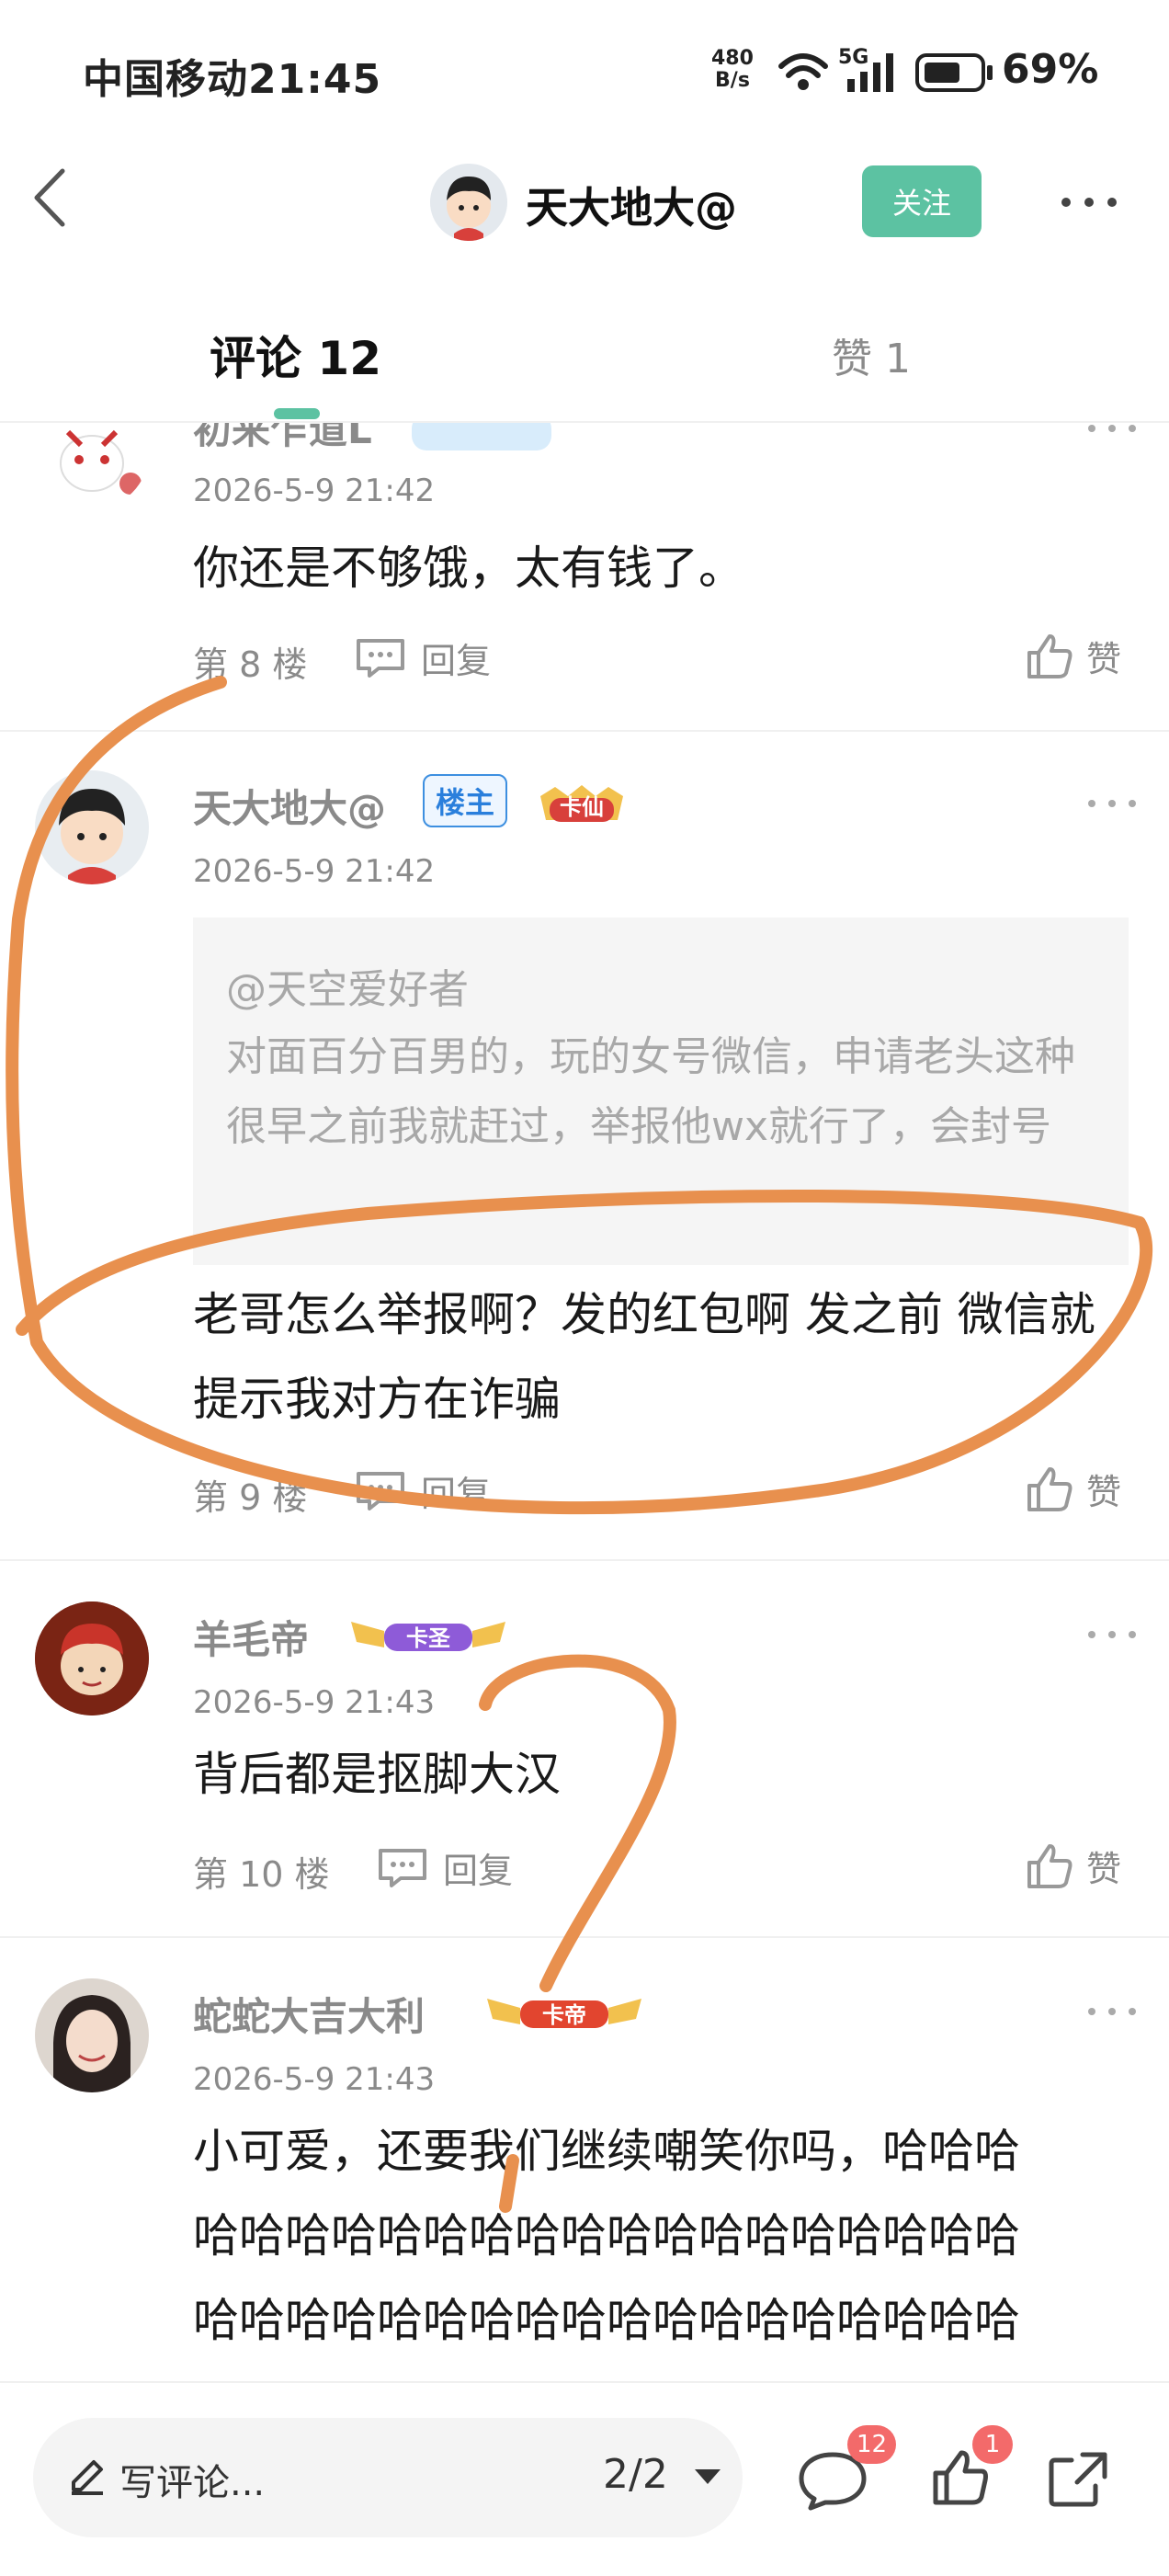 This screenshot has height=2576, width=1169. Describe the element at coordinates (297, 413) in the screenshot. I see `tab-active-indicator` at that location.